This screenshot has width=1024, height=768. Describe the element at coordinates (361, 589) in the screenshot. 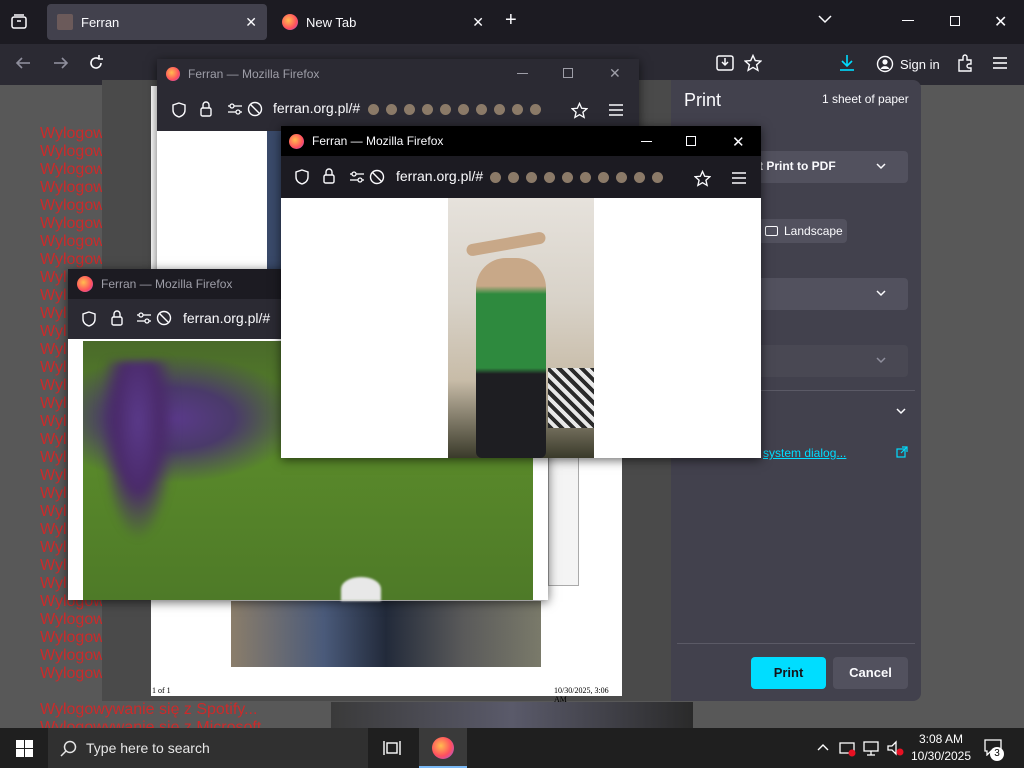

I see `ball` at that location.